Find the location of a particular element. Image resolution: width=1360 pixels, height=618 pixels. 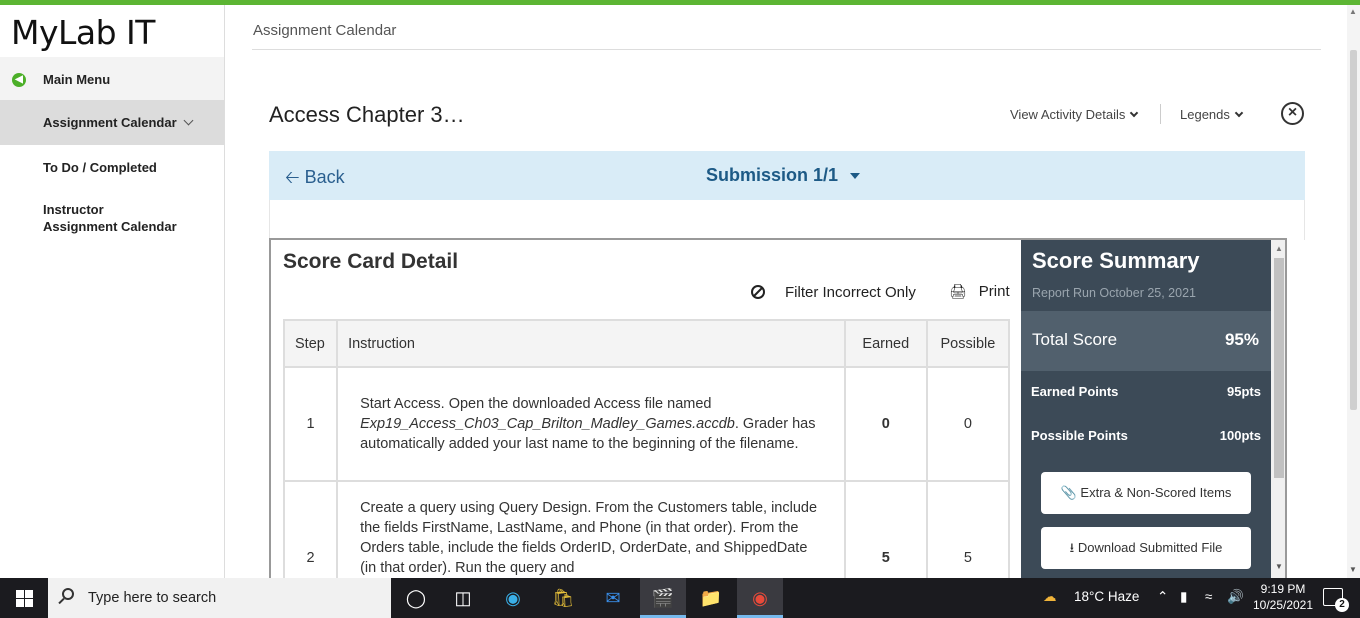

store-icon: 🛍 is located at coordinates (563, 598).